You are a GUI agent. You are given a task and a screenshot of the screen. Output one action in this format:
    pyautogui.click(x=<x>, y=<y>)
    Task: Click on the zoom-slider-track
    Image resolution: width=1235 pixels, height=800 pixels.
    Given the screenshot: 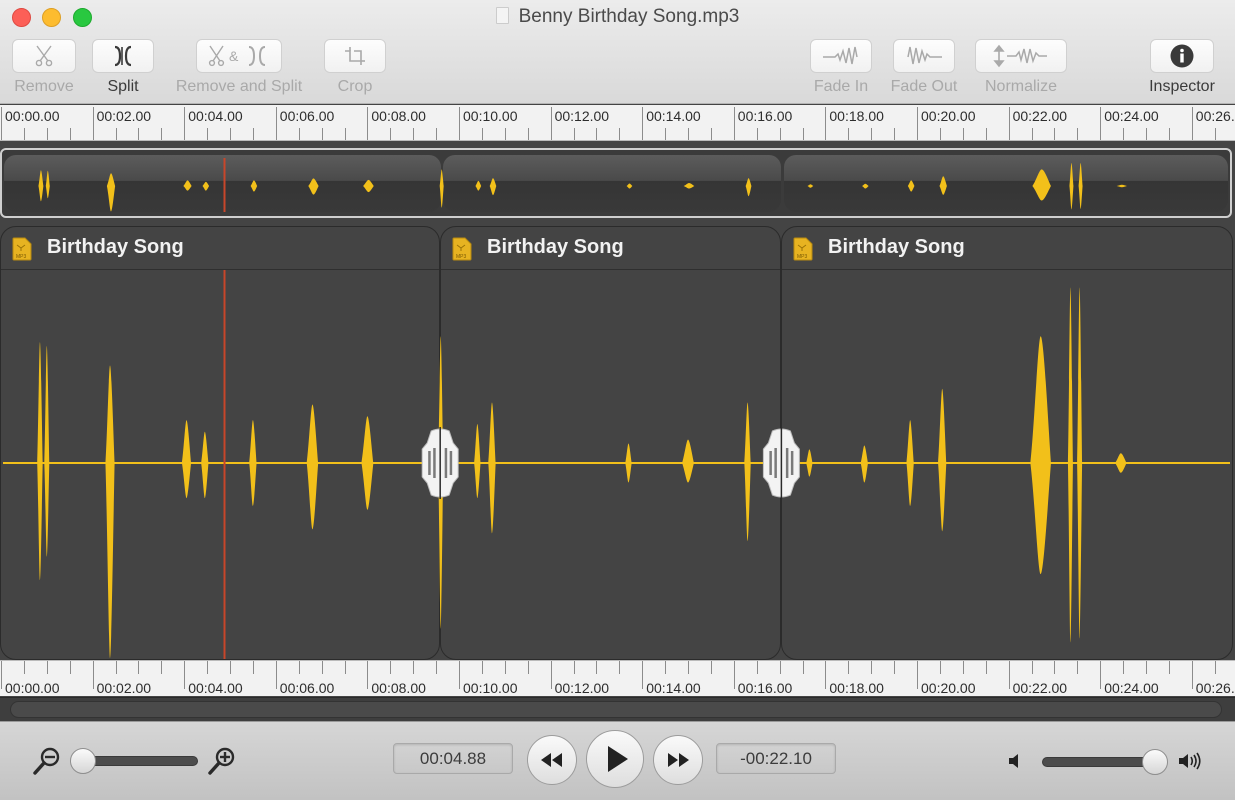 What is the action you would take?
    pyautogui.click(x=138, y=761)
    